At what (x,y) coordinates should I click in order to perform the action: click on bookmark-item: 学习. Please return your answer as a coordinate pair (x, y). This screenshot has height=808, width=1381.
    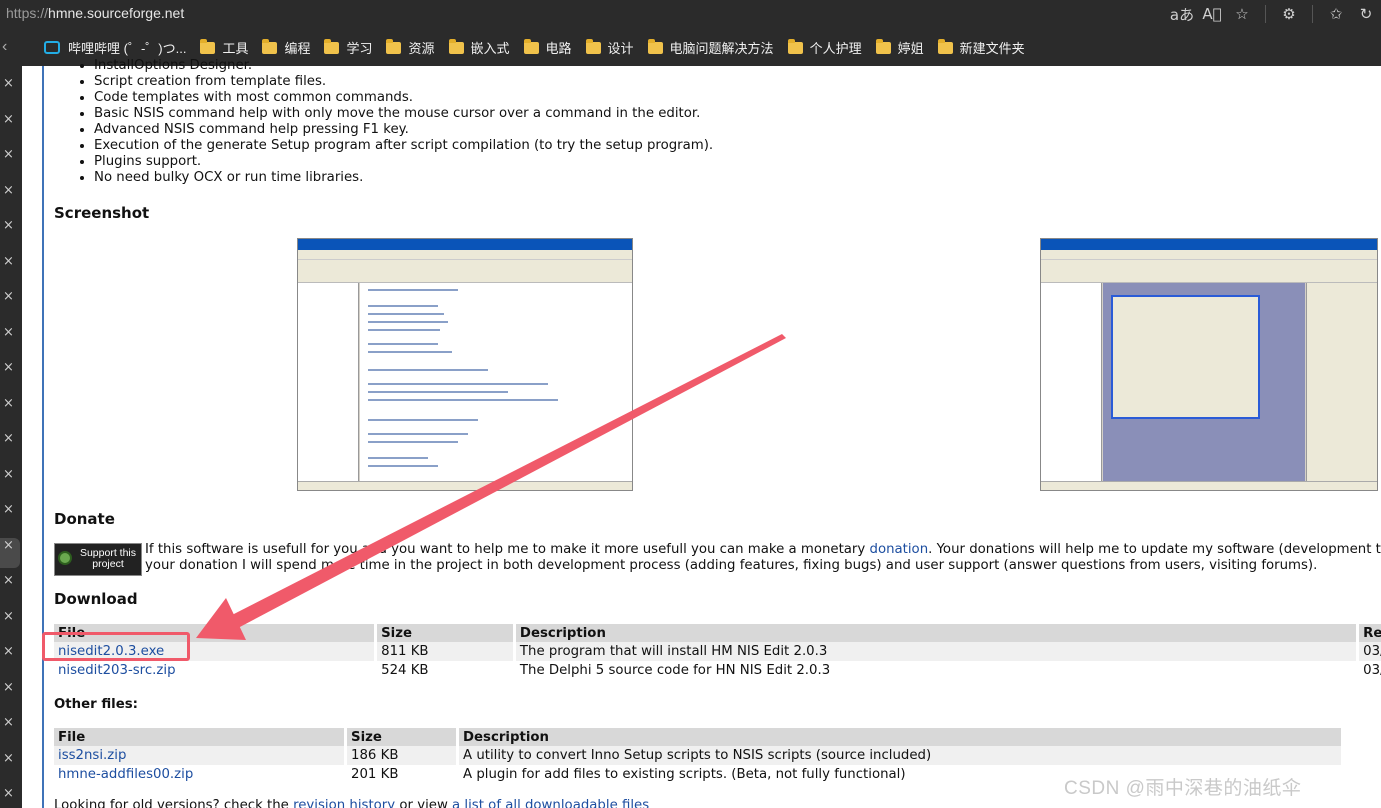
    Looking at the image, I should click on (348, 47).